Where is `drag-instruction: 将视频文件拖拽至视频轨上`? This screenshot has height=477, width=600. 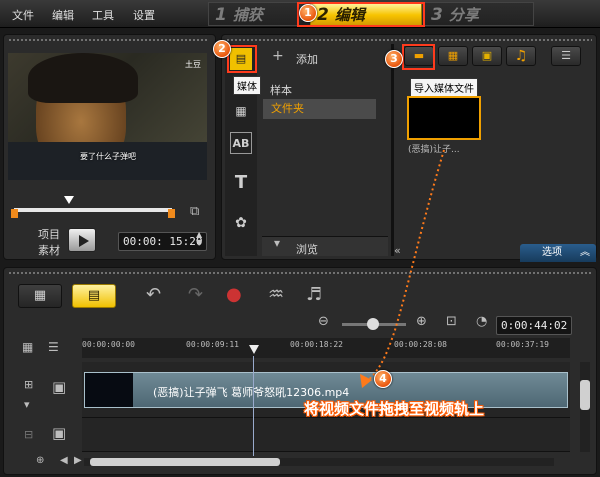
drag-instruction: 将视频文件拖拽至视频轨上 is located at coordinates (394, 409).